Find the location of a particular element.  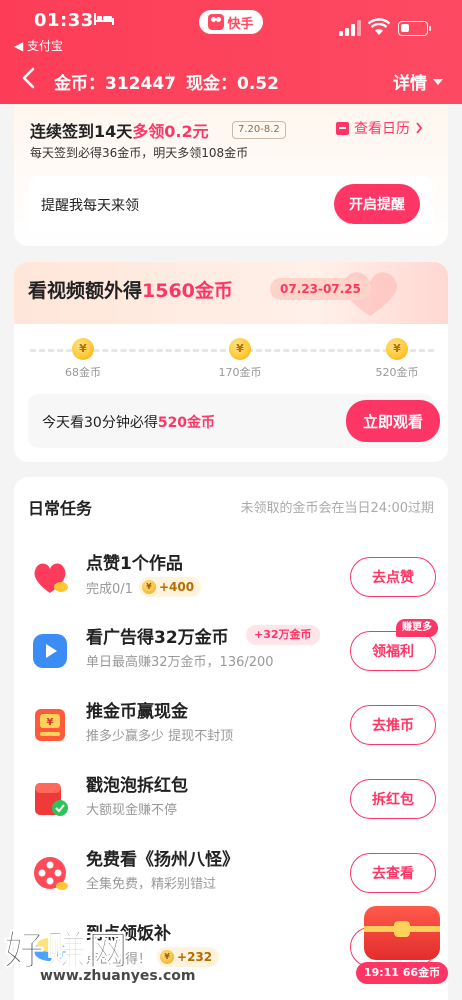

kuaishou-logo-icon is located at coordinates (216, 22).